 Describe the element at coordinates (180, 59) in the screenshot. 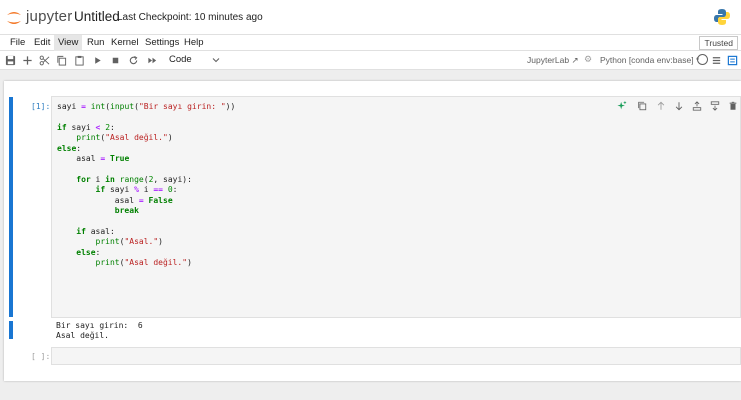

I see `cell-type-value: Code` at that location.